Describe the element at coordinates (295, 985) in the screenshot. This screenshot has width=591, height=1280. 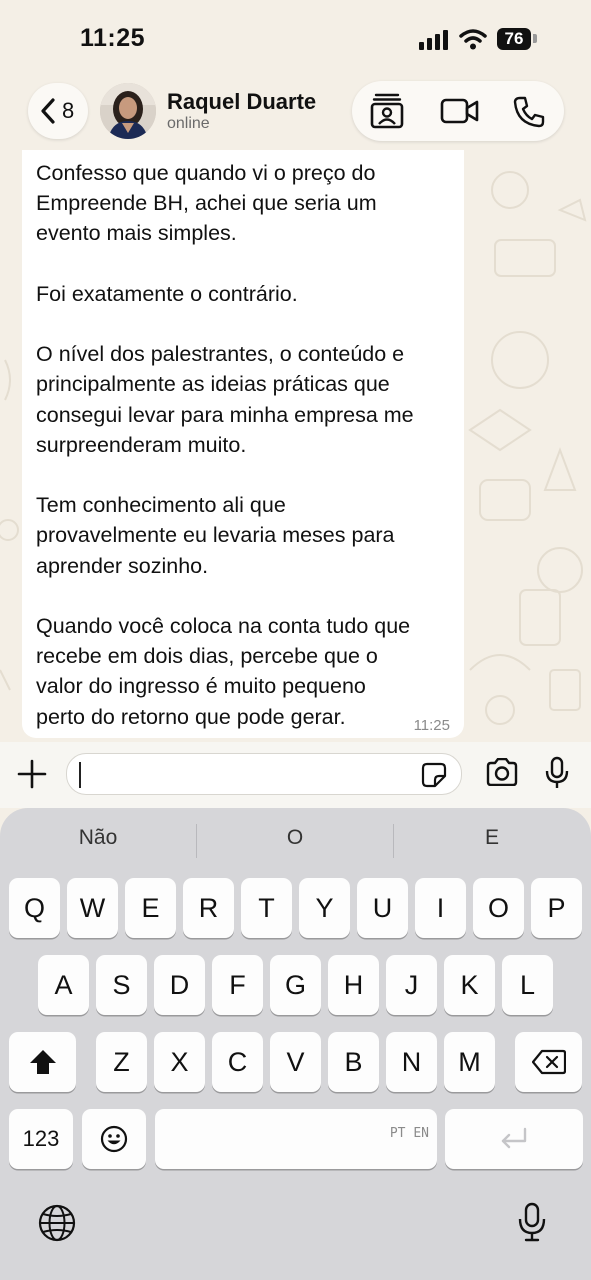
I see `key-g: G` at that location.